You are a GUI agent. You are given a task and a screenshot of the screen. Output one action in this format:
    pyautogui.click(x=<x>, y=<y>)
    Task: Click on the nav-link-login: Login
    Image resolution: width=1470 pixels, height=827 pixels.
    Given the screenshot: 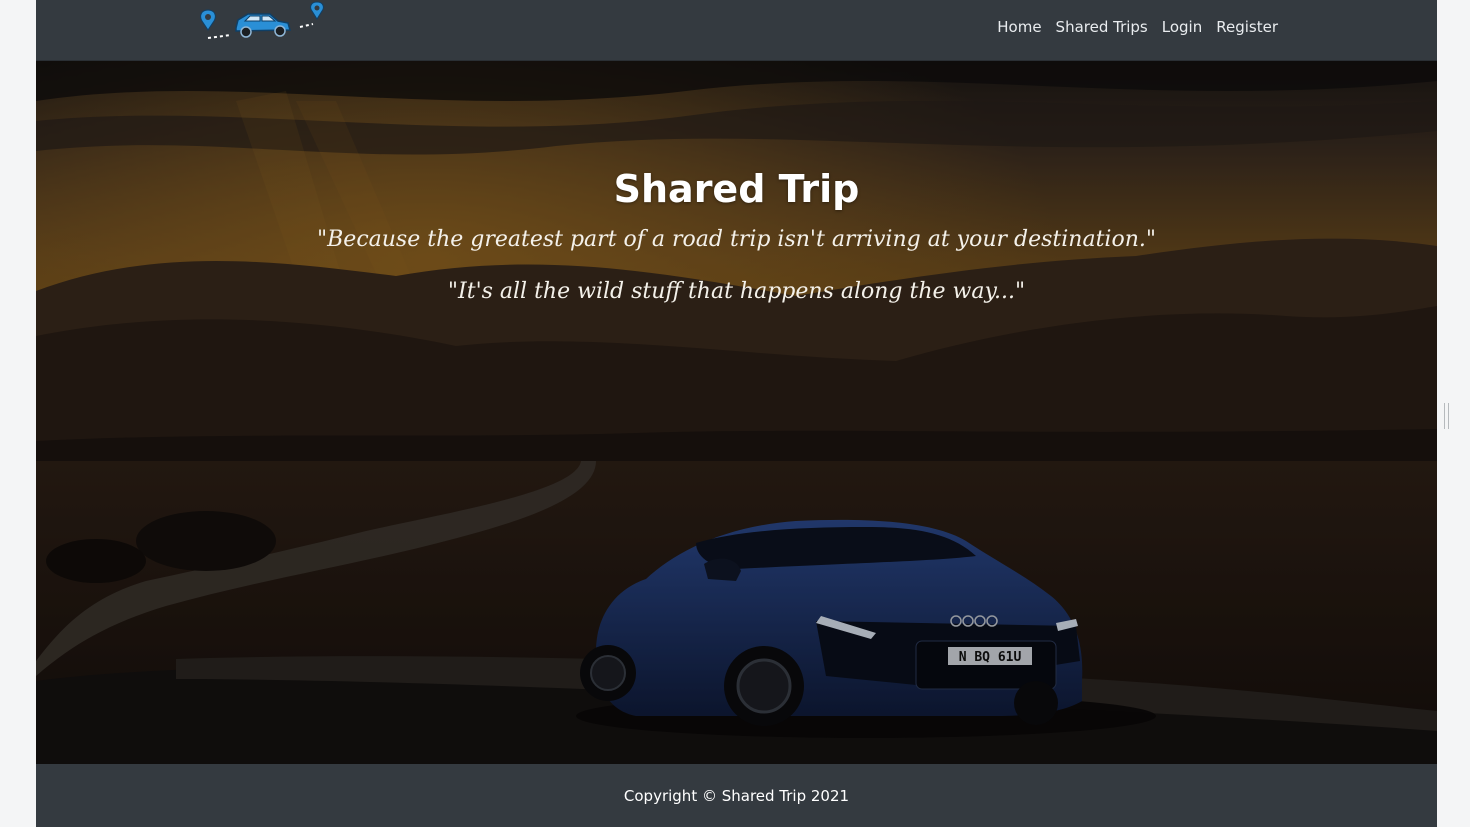 What is the action you would take?
    pyautogui.click(x=1182, y=27)
    